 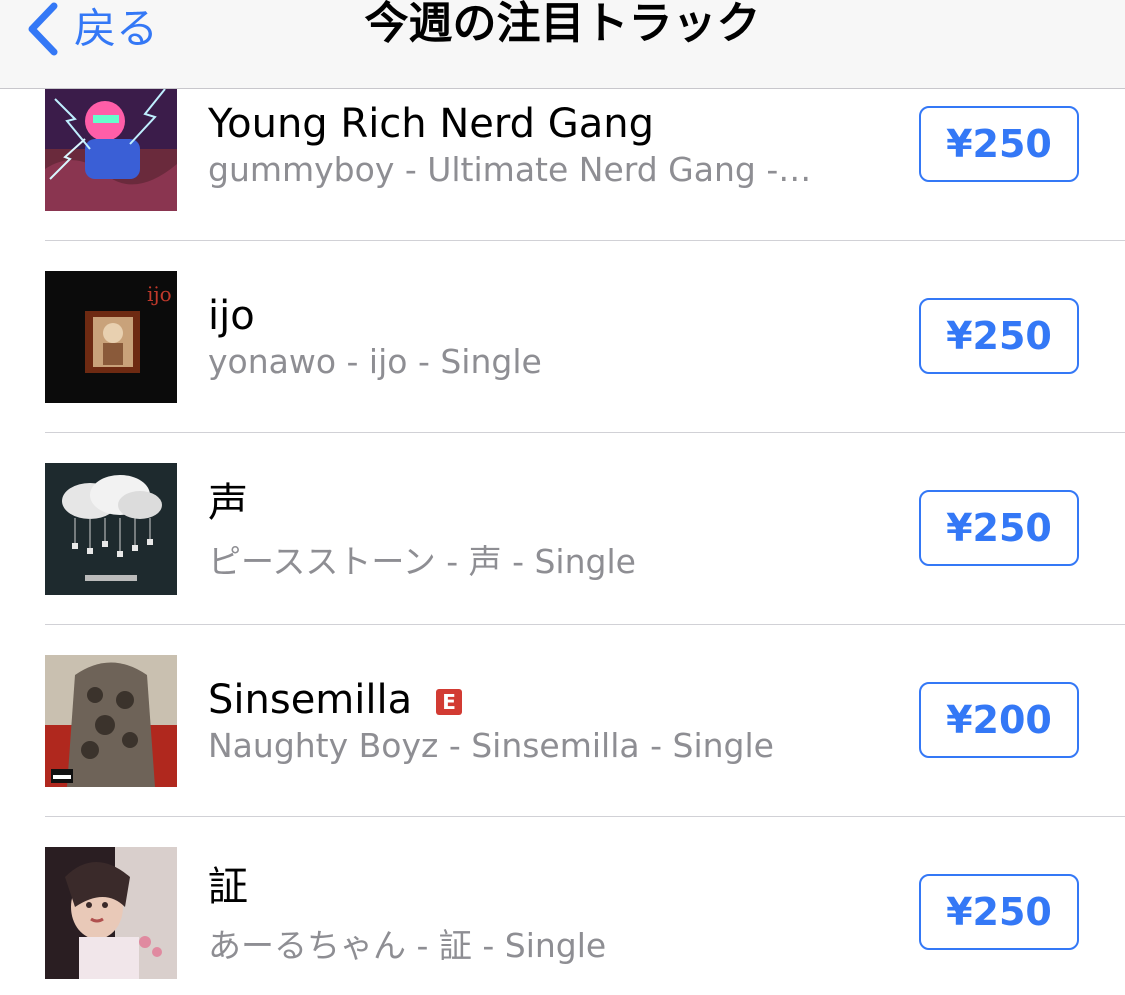 I want to click on track-subtitle: yonawo - ijo - Single, so click(x=375, y=362).